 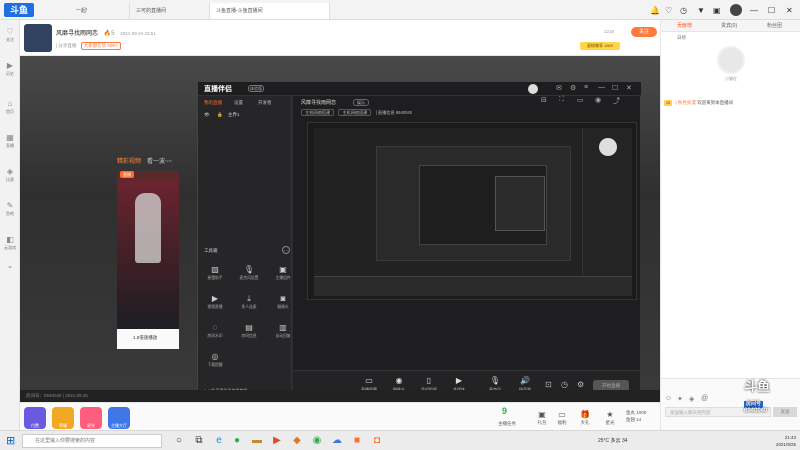 What do you see at coordinates (100, 46) in the screenshot?
I see `room-tag: 大家都在玩 500+` at bounding box center [100, 46].